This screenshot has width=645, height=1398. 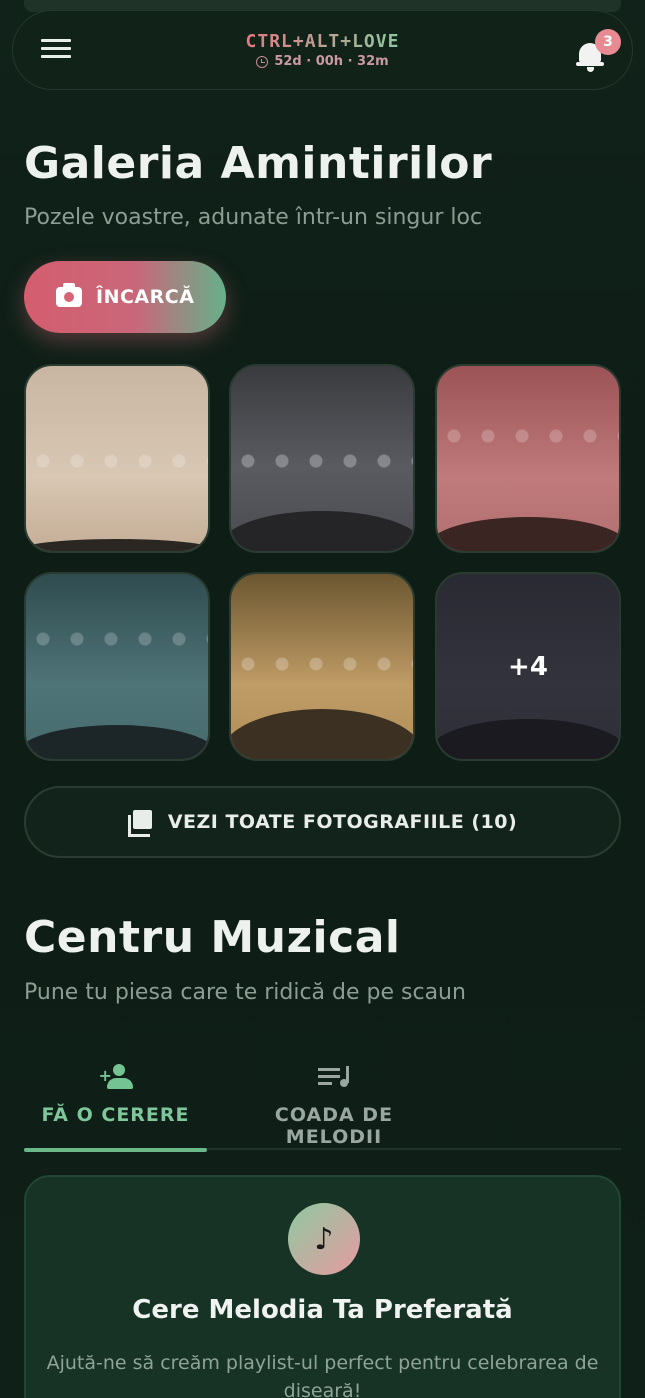 What do you see at coordinates (258, 163) in the screenshot?
I see `gallery-title: Galeria Amintirilor` at bounding box center [258, 163].